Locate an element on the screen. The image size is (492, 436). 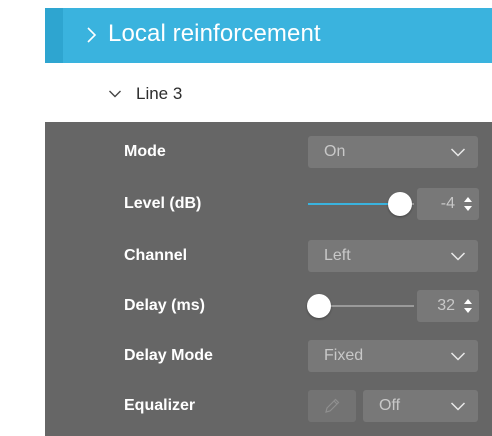
slider-fill is located at coordinates (354, 204).